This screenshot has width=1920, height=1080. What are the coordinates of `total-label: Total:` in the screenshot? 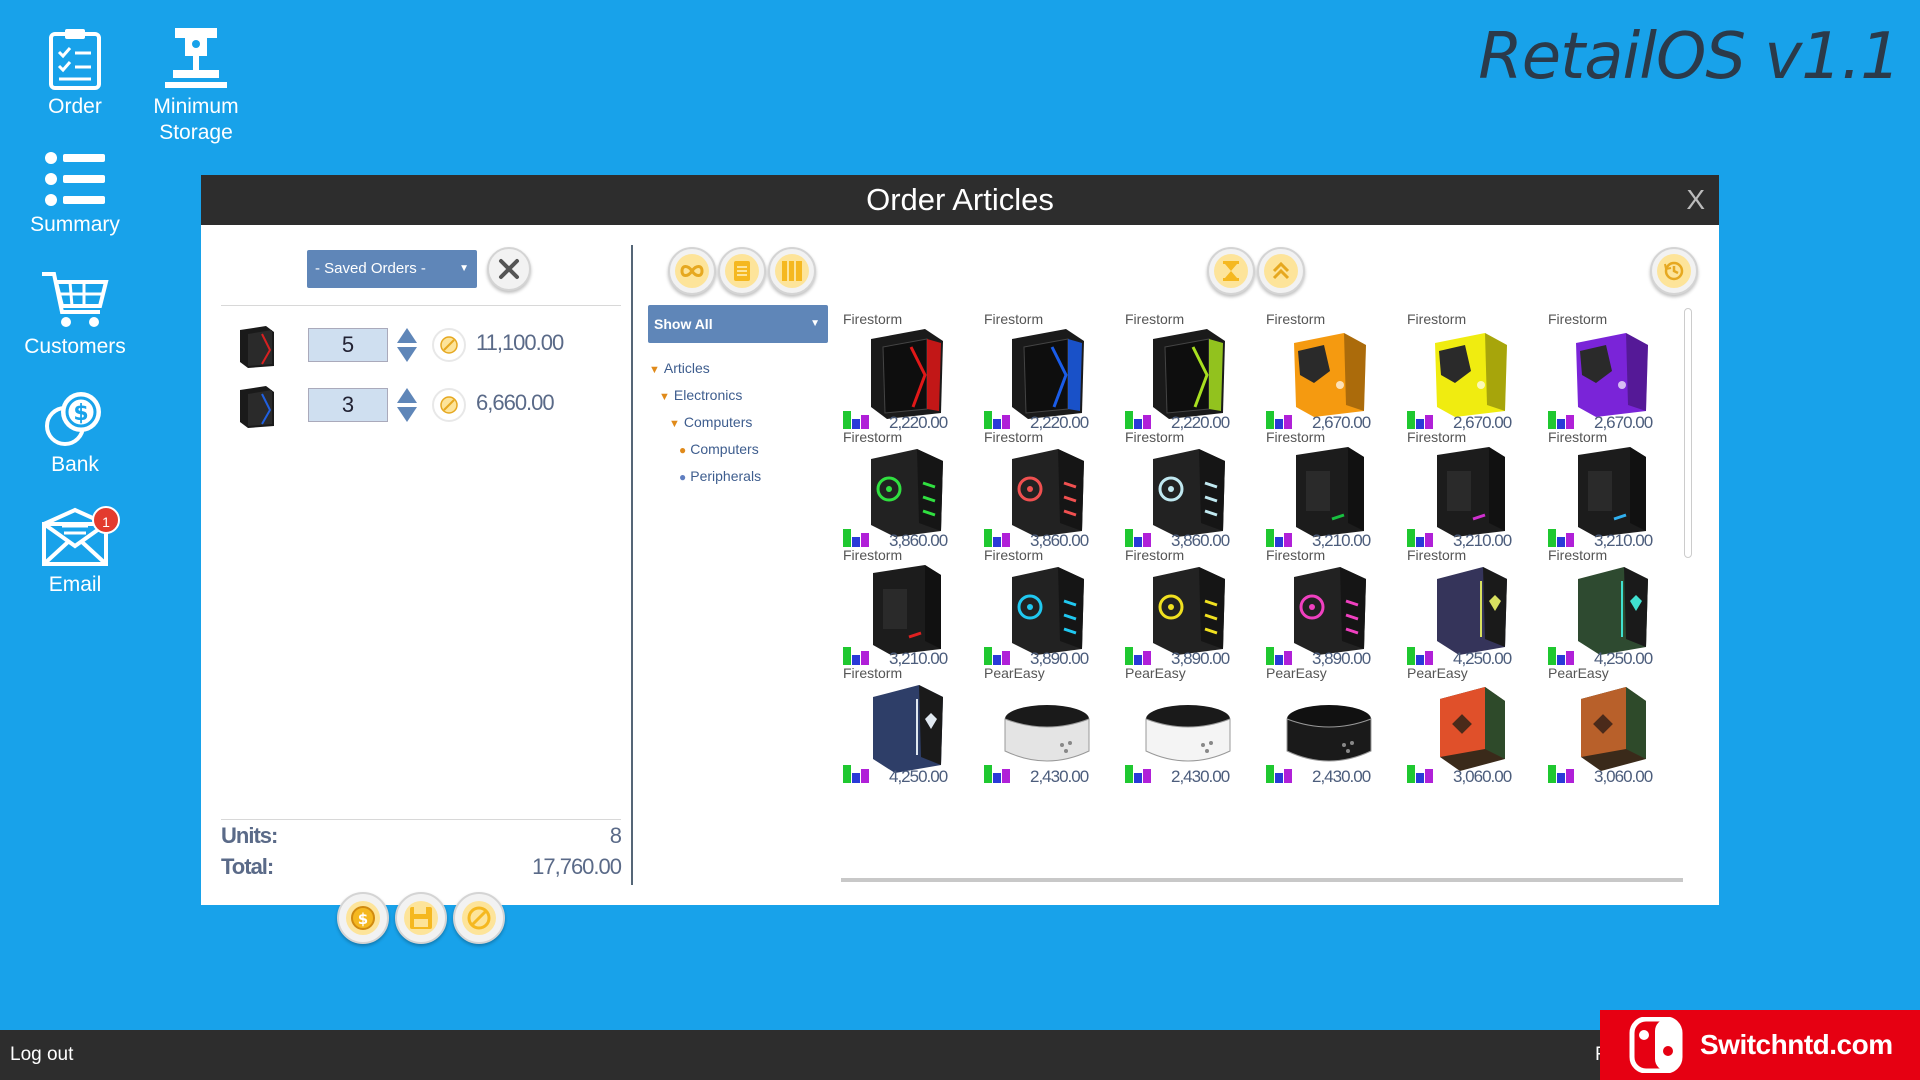 It's located at (247, 866).